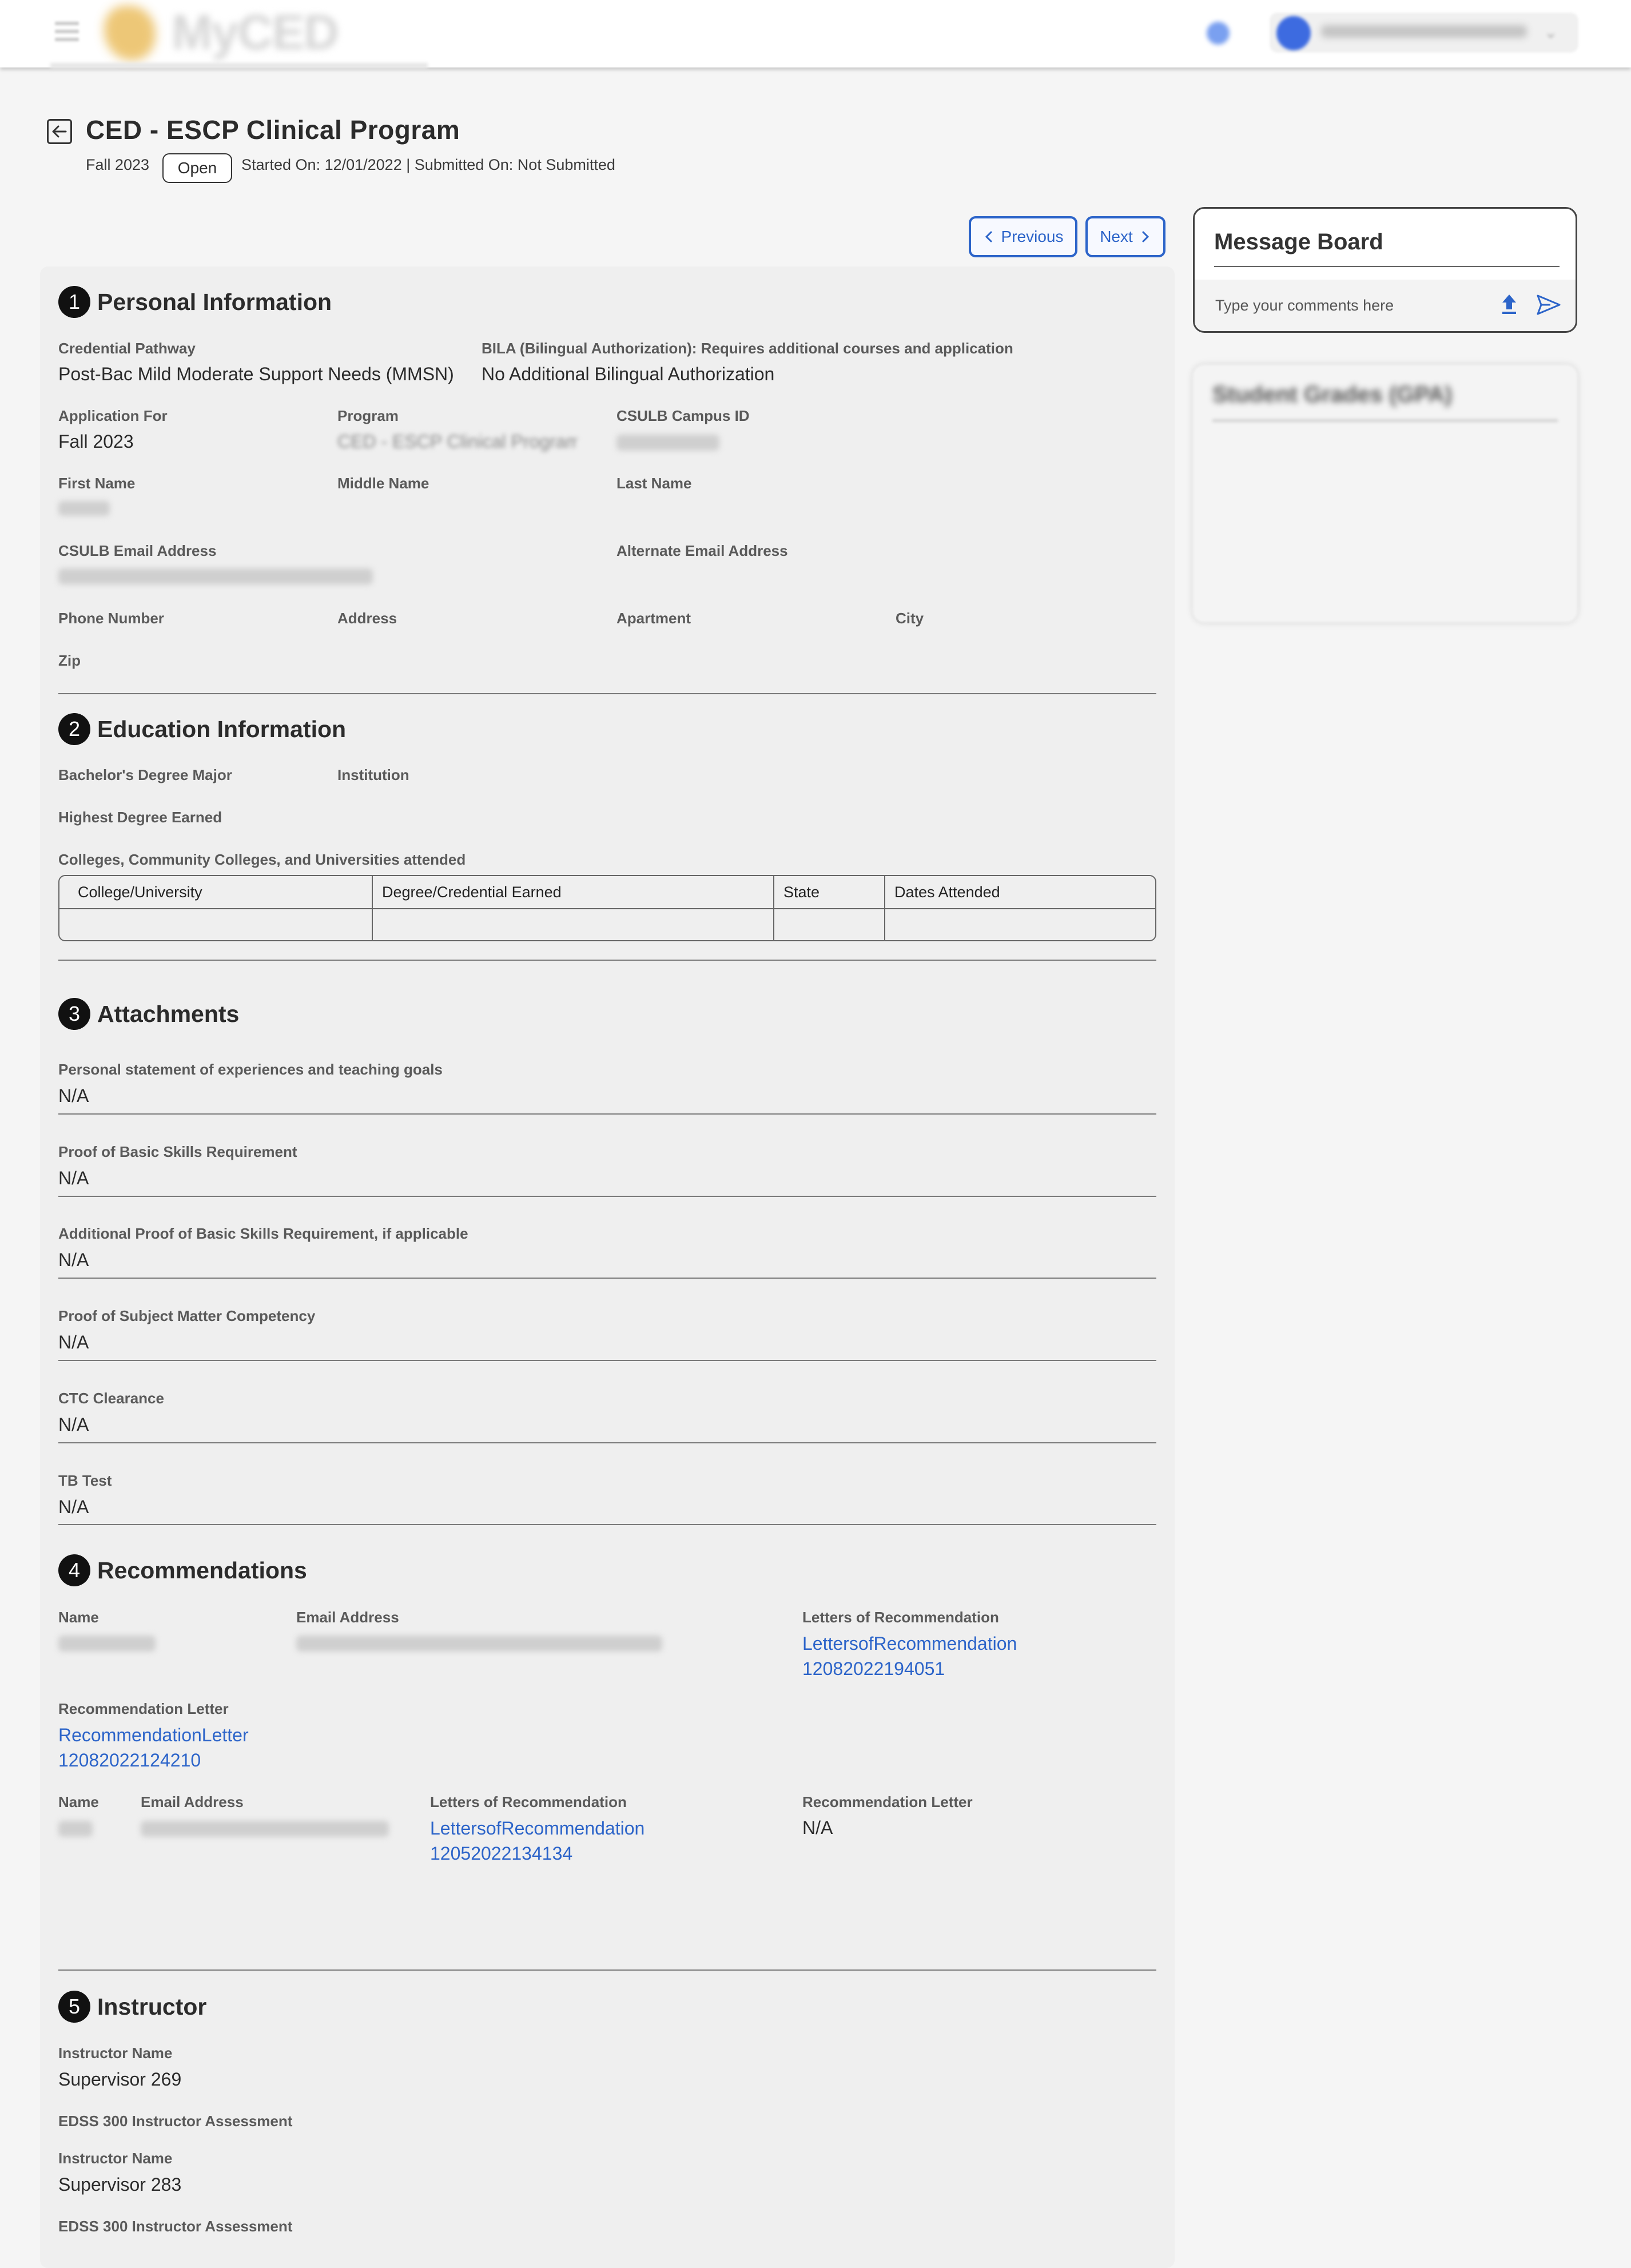  Describe the element at coordinates (702, 550) in the screenshot. I see `alt-email-label: Alternate Email Address` at that location.